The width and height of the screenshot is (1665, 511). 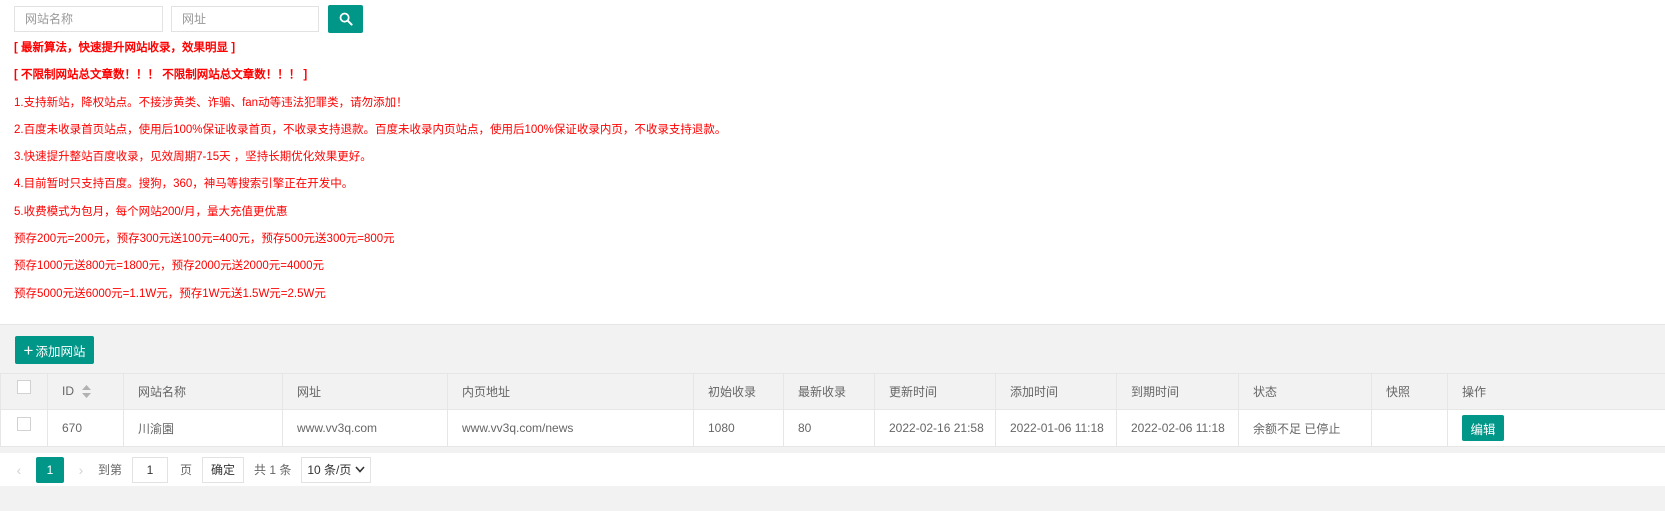 I want to click on notice-item: 5.收费模式为包月，每个网站200/月，量大充值更优惠, so click(x=370, y=216).